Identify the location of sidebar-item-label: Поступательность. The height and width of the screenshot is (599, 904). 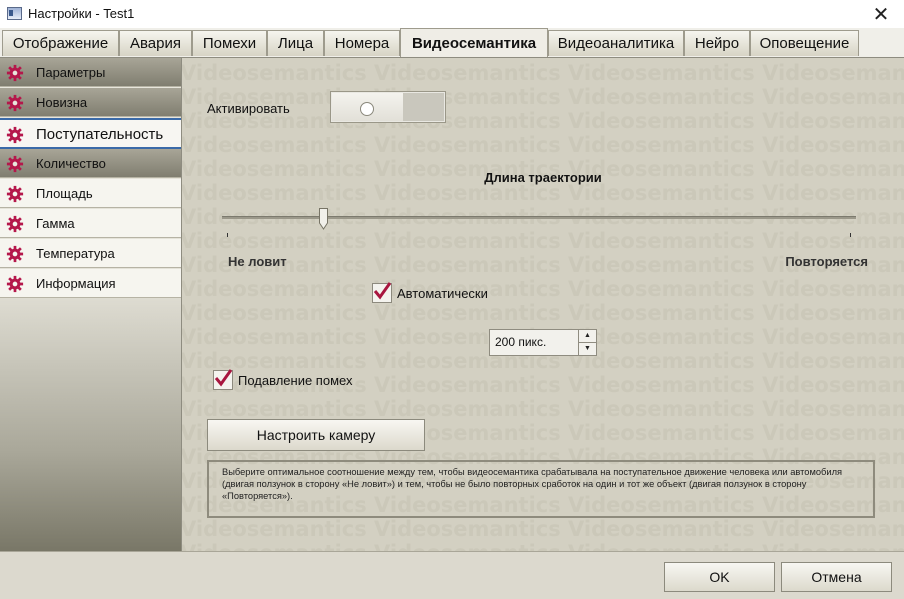
(100, 134).